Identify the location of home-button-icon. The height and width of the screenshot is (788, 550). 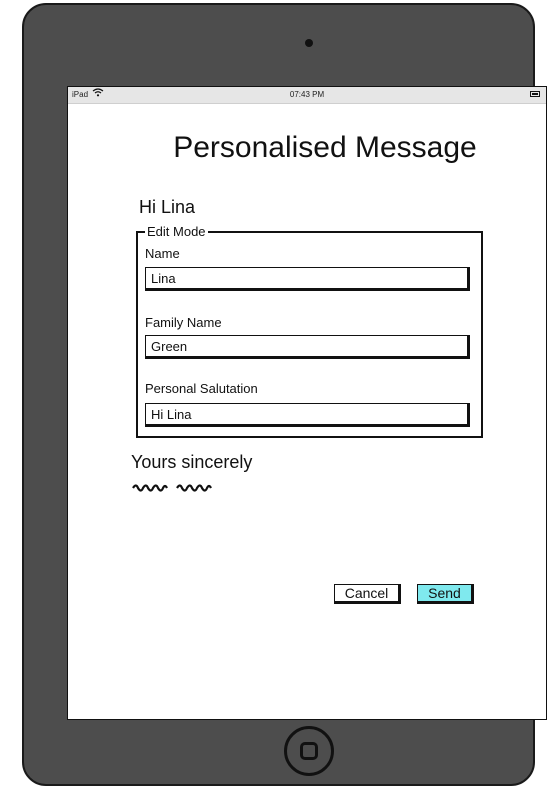
(309, 751).